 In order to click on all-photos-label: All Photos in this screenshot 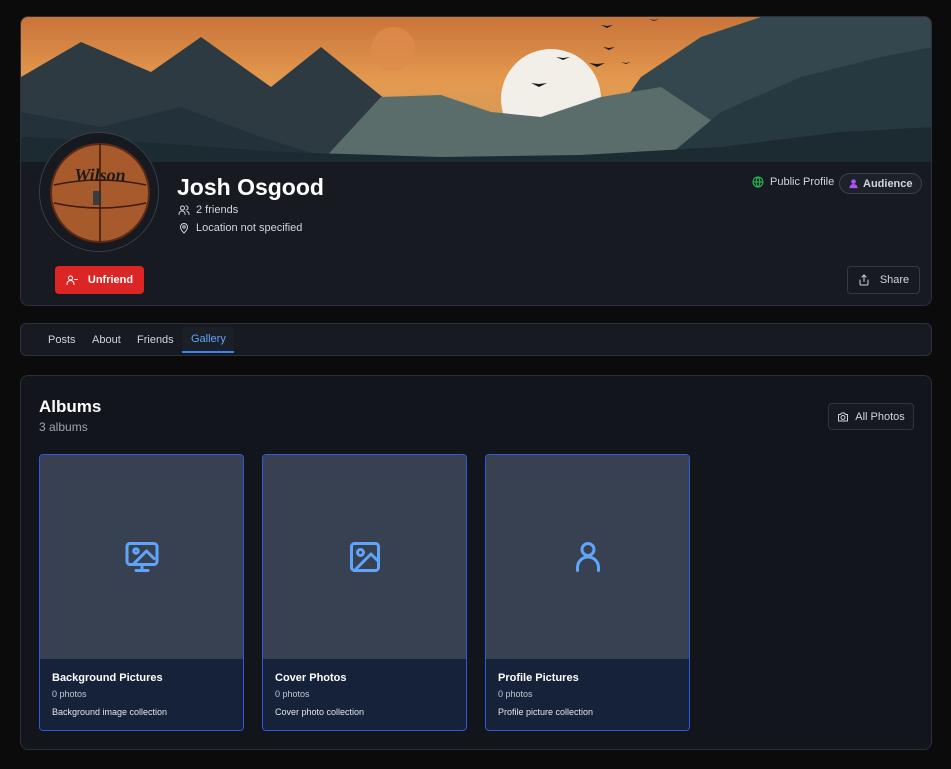, I will do `click(880, 416)`.